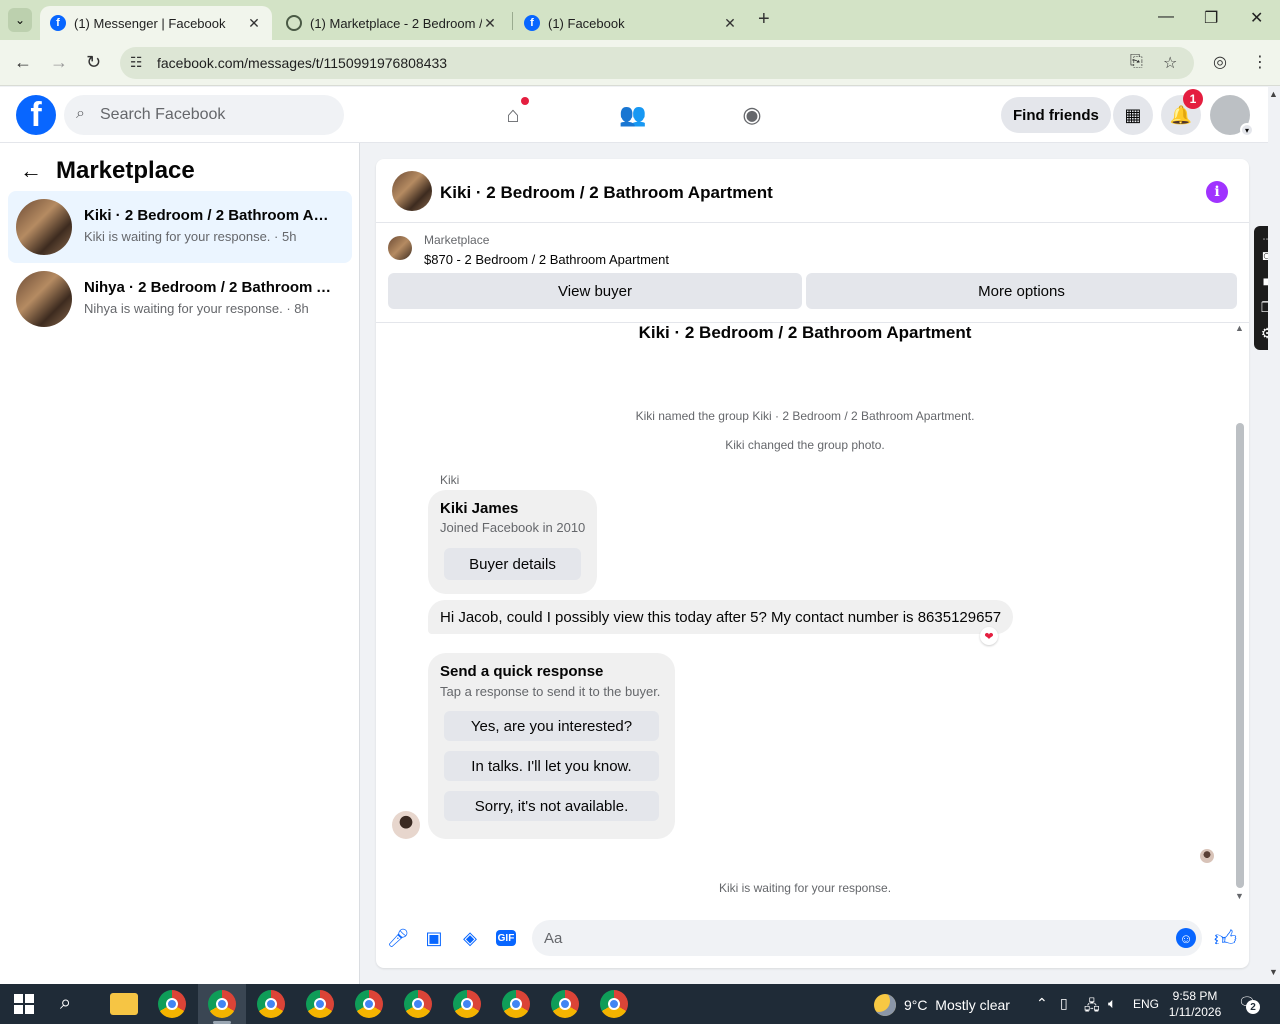 This screenshot has width=1280, height=1024. I want to click on thread-title: Kiki · 2 Bedroom / 2 Bathroom Apartment, so click(805, 332).